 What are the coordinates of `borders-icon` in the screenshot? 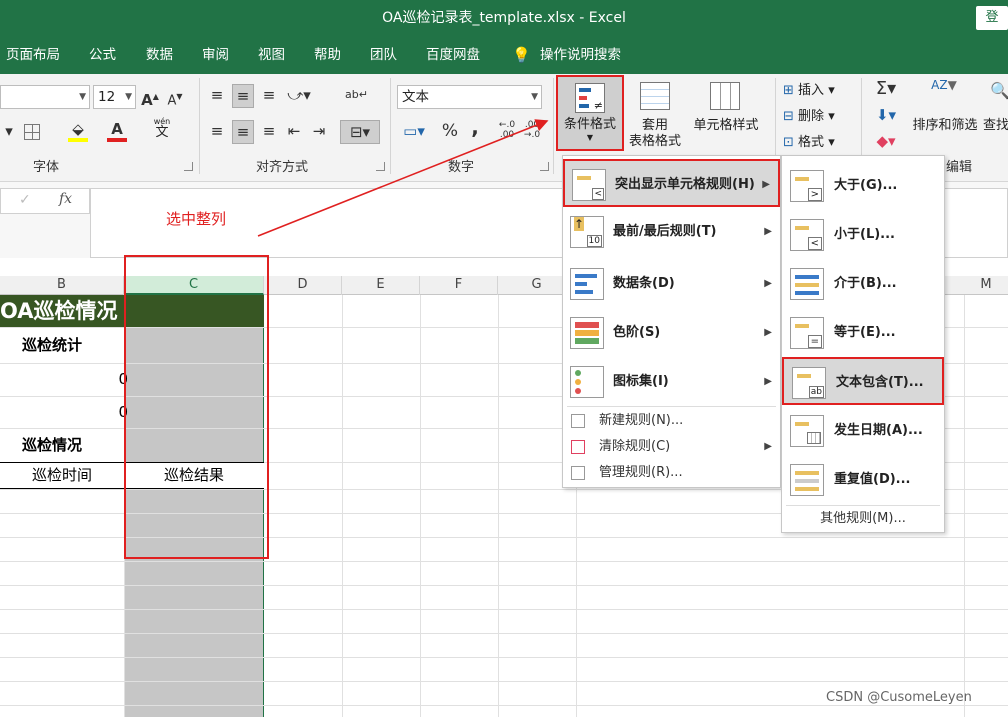 It's located at (32, 132).